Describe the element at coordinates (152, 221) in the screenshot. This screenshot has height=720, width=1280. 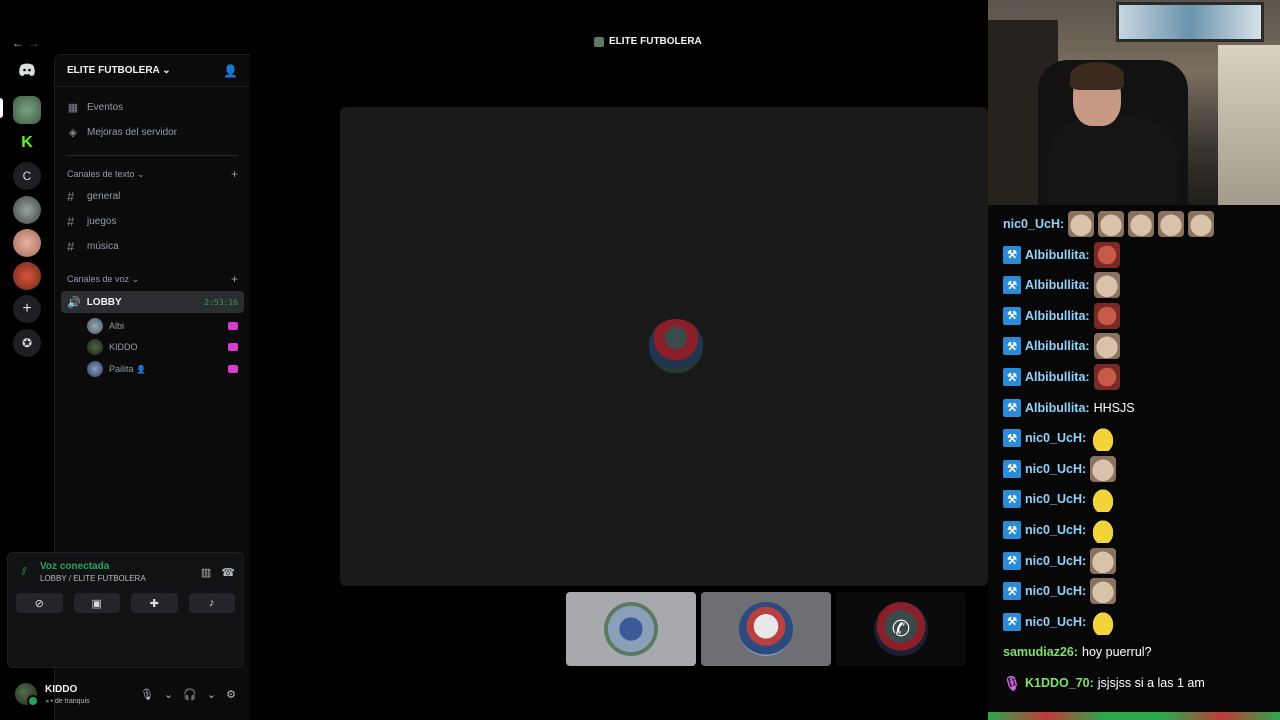
I see `channel-juegos: # juegos` at that location.